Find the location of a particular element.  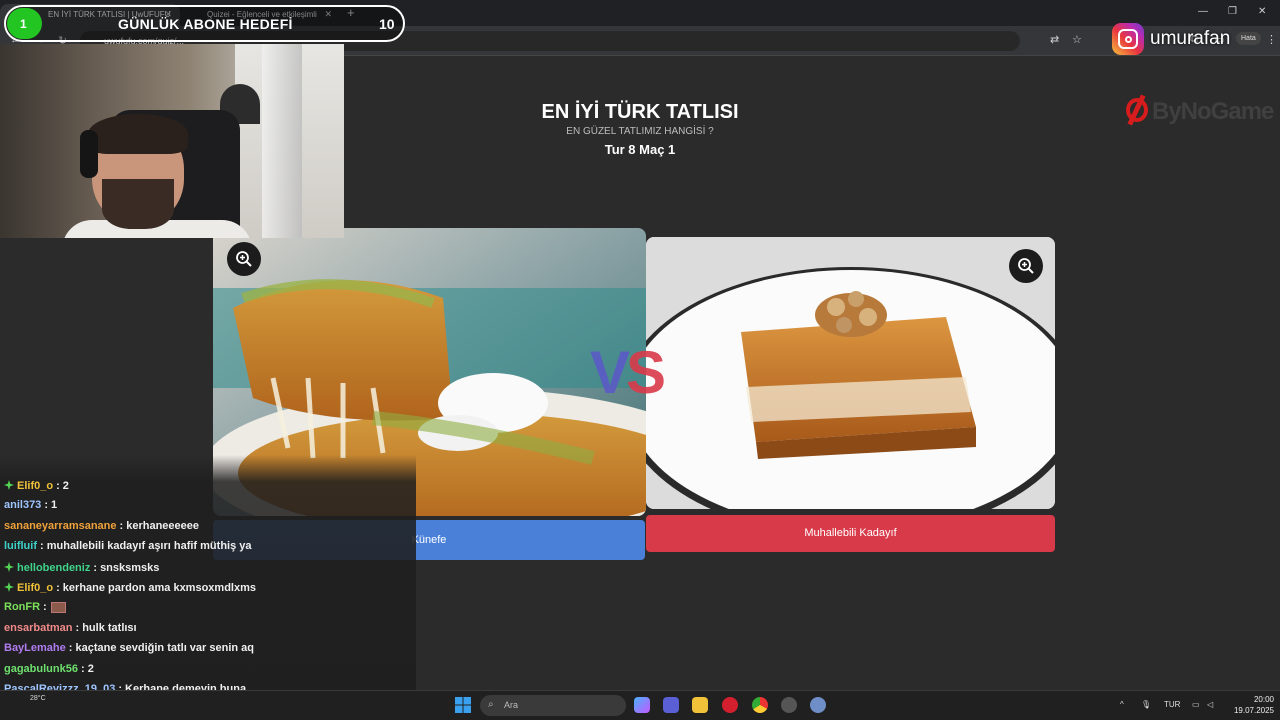

chat-message: ensarbatman: hulk tatlısı is located at coordinates (70, 628).